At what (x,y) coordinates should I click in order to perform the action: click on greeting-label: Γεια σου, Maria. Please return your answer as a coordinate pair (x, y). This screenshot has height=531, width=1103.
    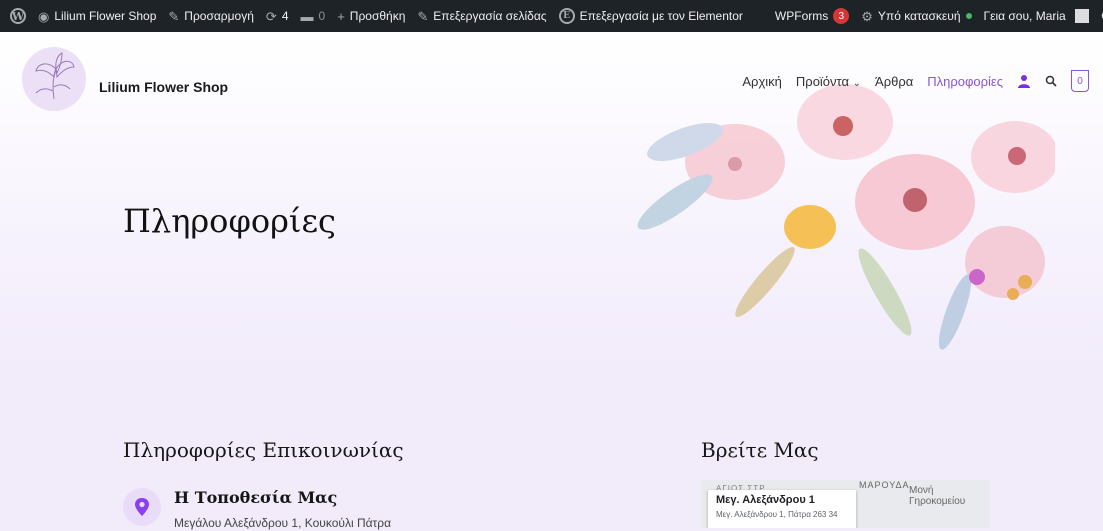
    Looking at the image, I should click on (1024, 16).